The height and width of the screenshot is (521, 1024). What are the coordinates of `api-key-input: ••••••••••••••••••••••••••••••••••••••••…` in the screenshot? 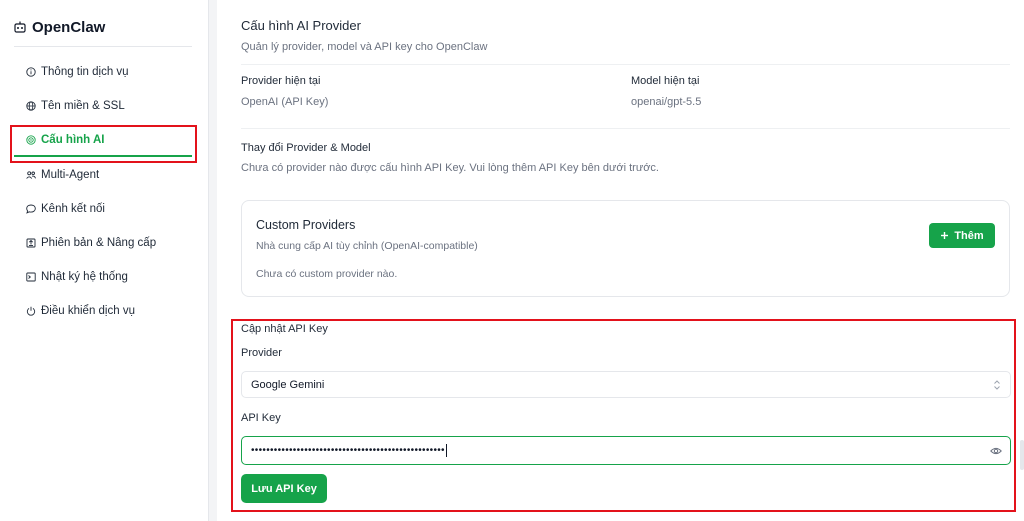 It's located at (626, 450).